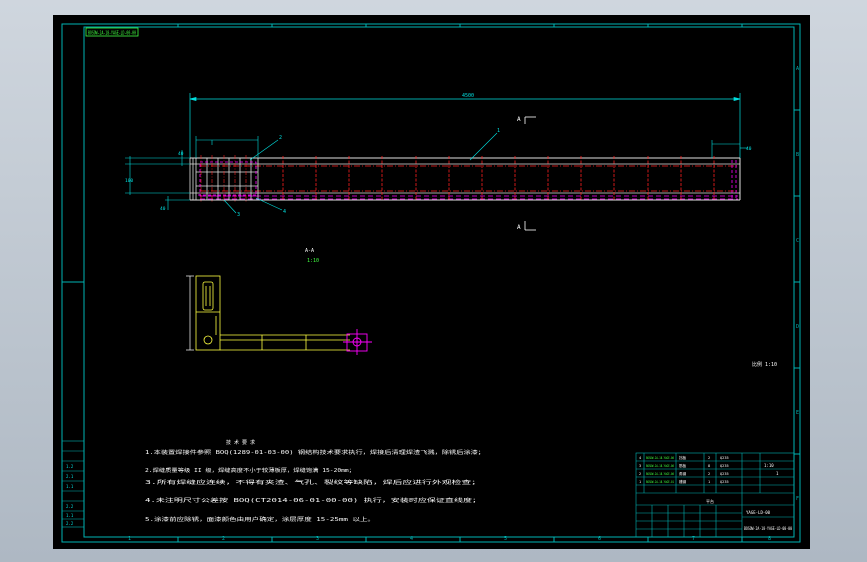  What do you see at coordinates (797, 69) in the screenshot?
I see `svg-text: A` at bounding box center [797, 69].